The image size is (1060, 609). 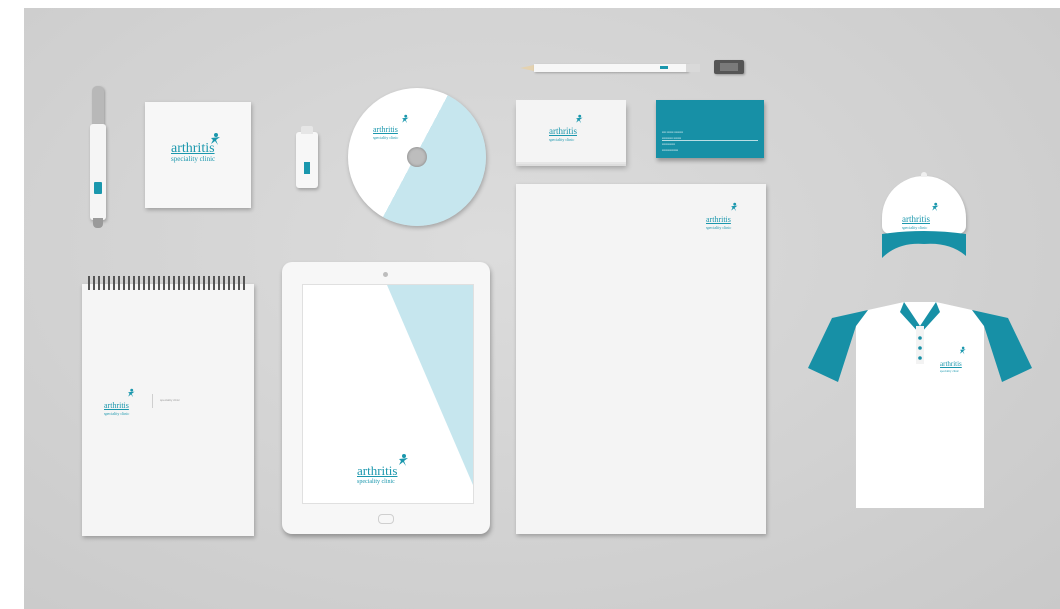 I want to click on baseball-cap: arthritis speciality clinic, so click(x=924, y=220).